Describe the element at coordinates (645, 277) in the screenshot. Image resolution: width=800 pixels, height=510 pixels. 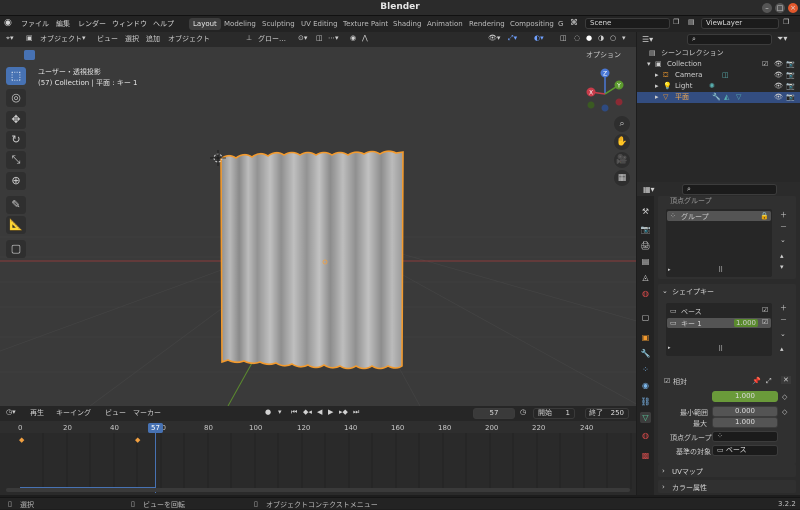
I see `scene-tab-icon: ◬` at that location.